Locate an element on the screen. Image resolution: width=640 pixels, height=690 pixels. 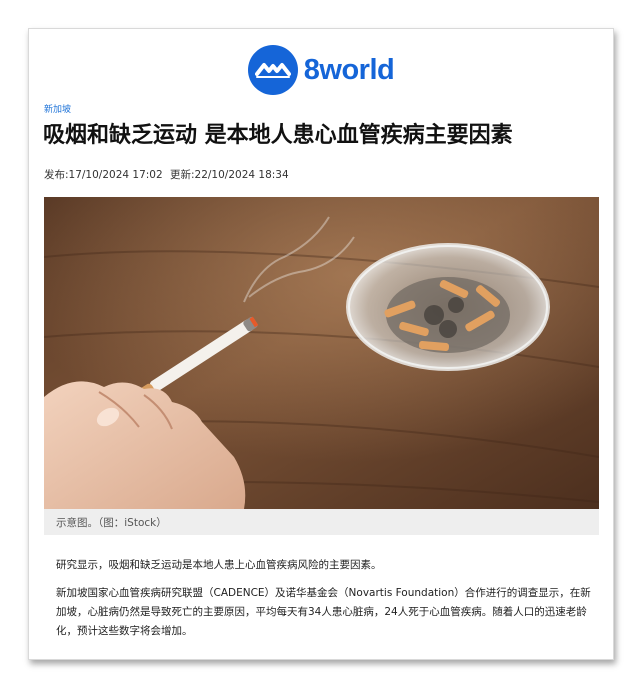
8world-logo-icon is located at coordinates (272, 70).